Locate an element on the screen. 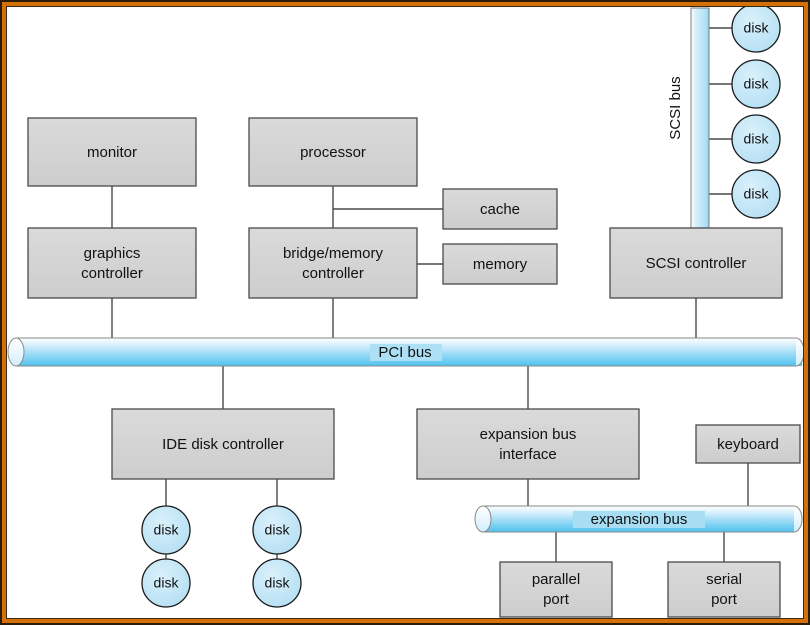  node-scsi-controller: SCSI controller is located at coordinates (696, 263).